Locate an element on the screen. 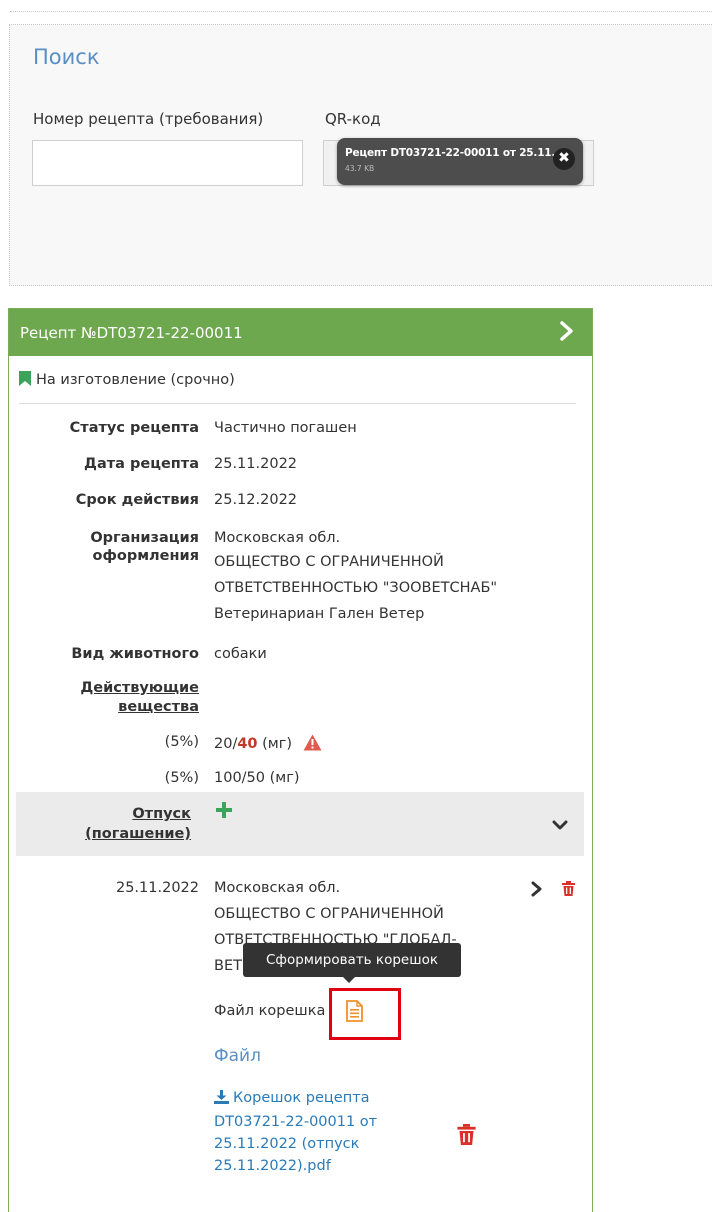  download-line-4: 25.11.2022).pdf is located at coordinates (272, 1166).